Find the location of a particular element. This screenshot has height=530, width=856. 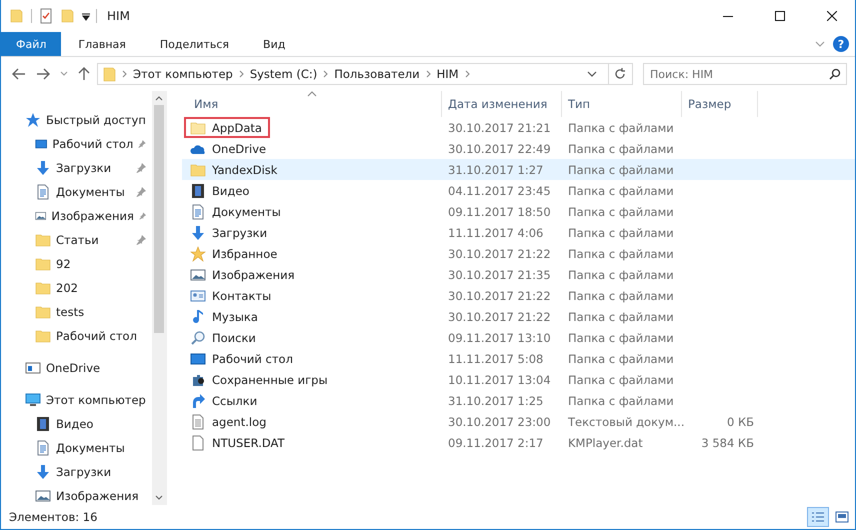

curved-arrow-icon is located at coordinates (198, 400).